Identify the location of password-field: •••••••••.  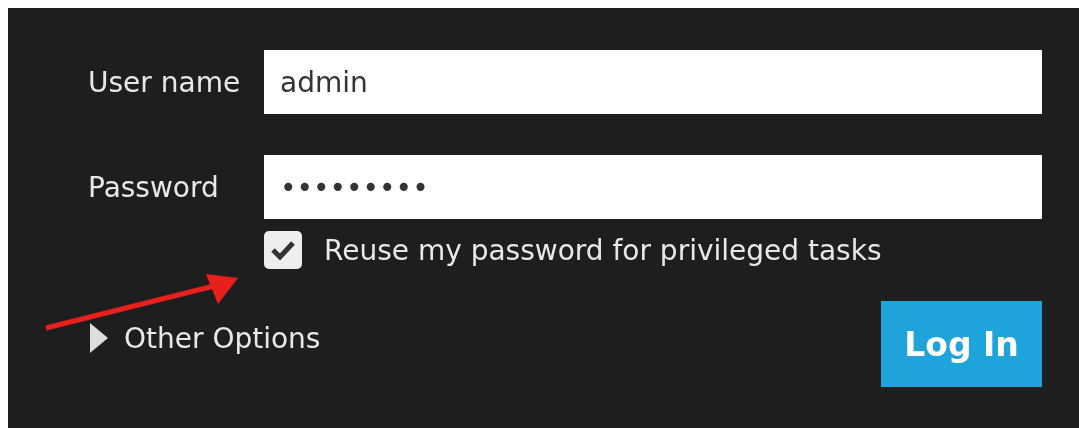
(653, 187).